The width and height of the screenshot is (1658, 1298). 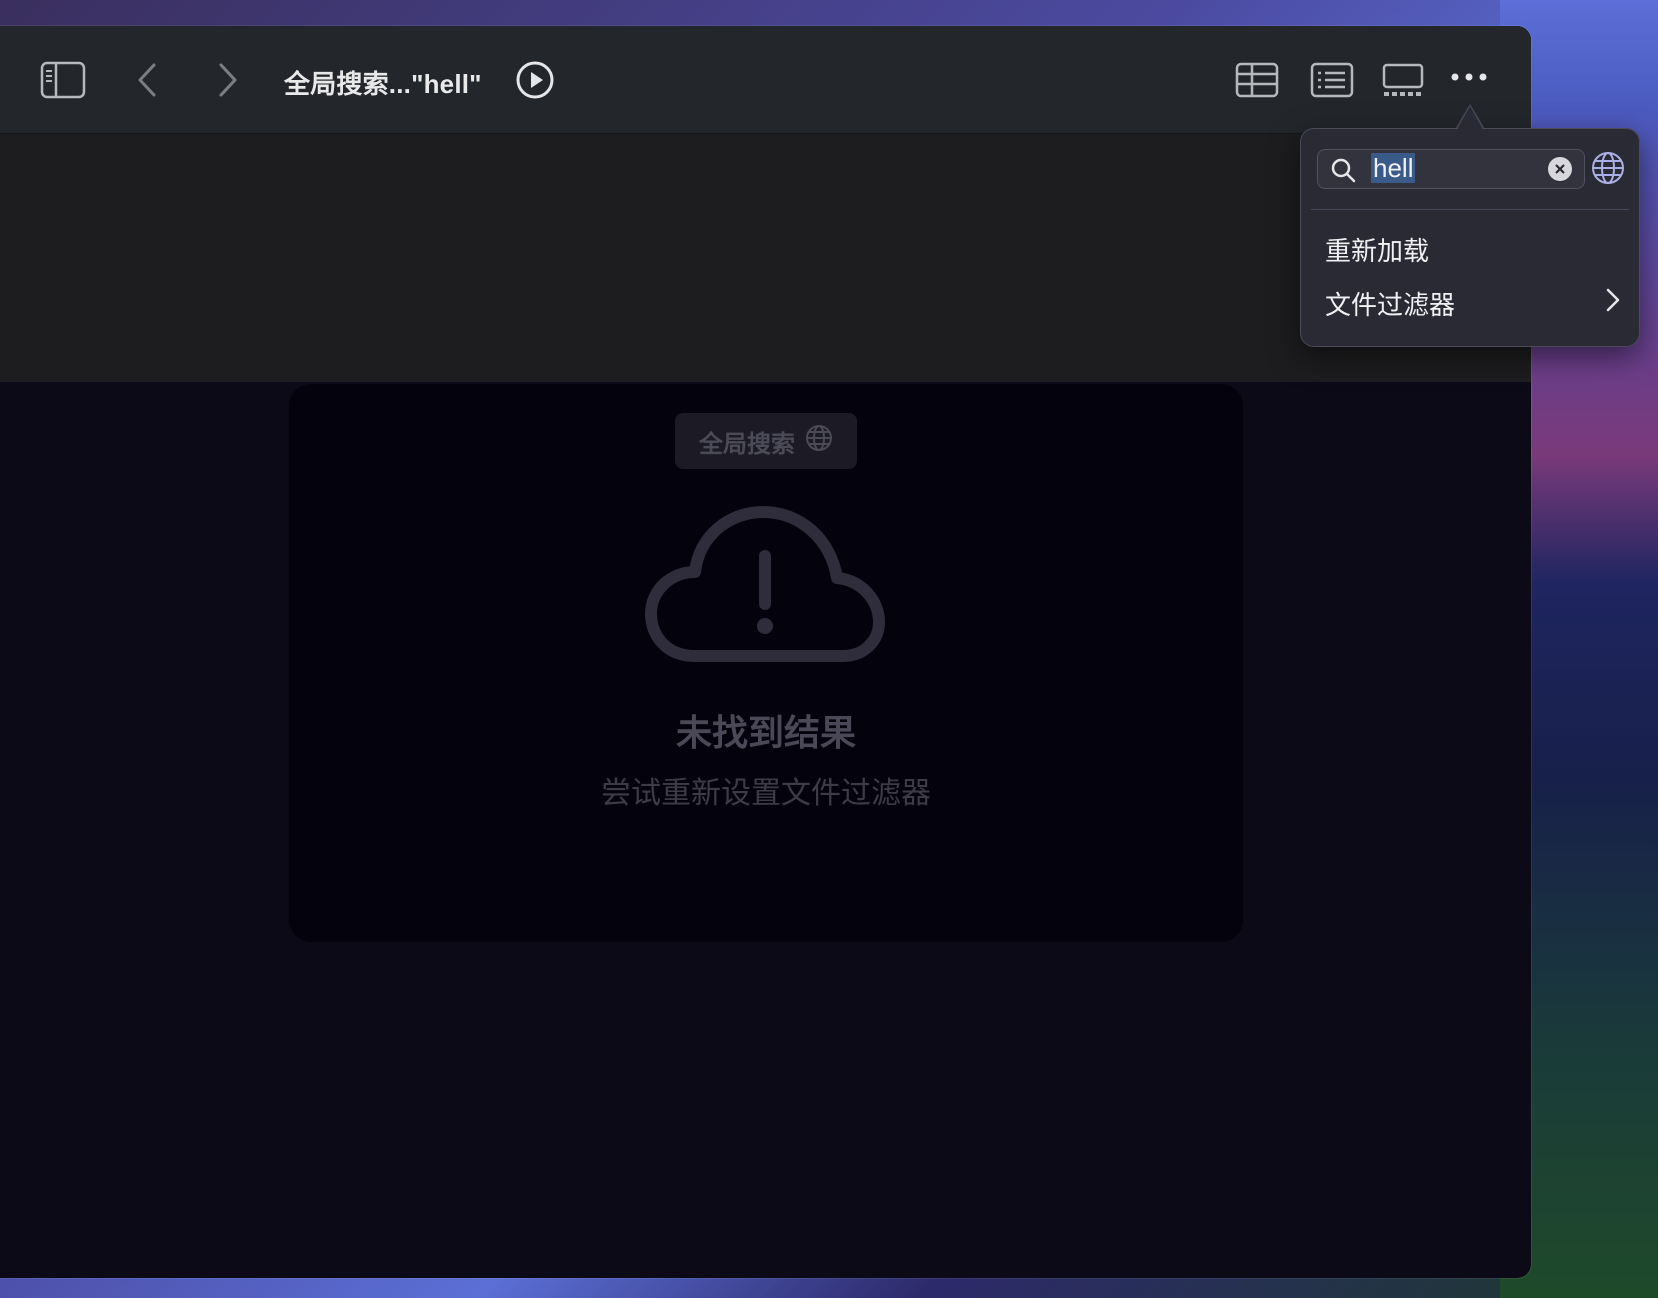 I want to click on menu-item-reload: 重新加载, so click(x=1377, y=249).